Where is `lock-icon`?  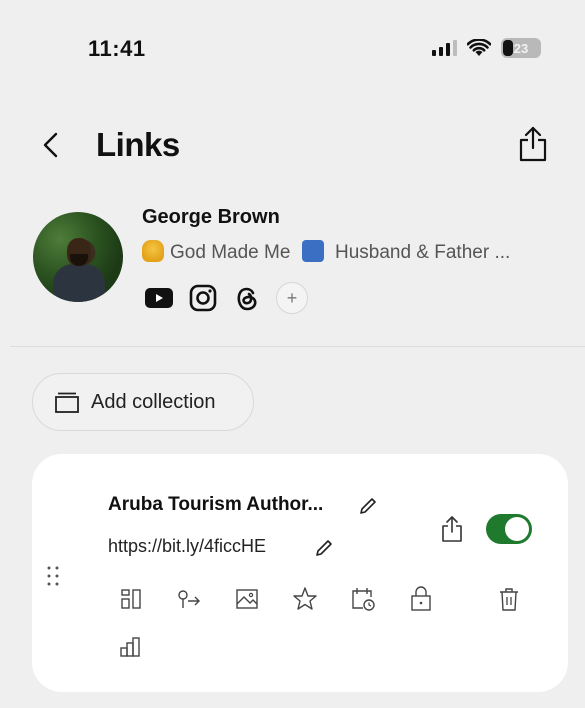 lock-icon is located at coordinates (421, 599).